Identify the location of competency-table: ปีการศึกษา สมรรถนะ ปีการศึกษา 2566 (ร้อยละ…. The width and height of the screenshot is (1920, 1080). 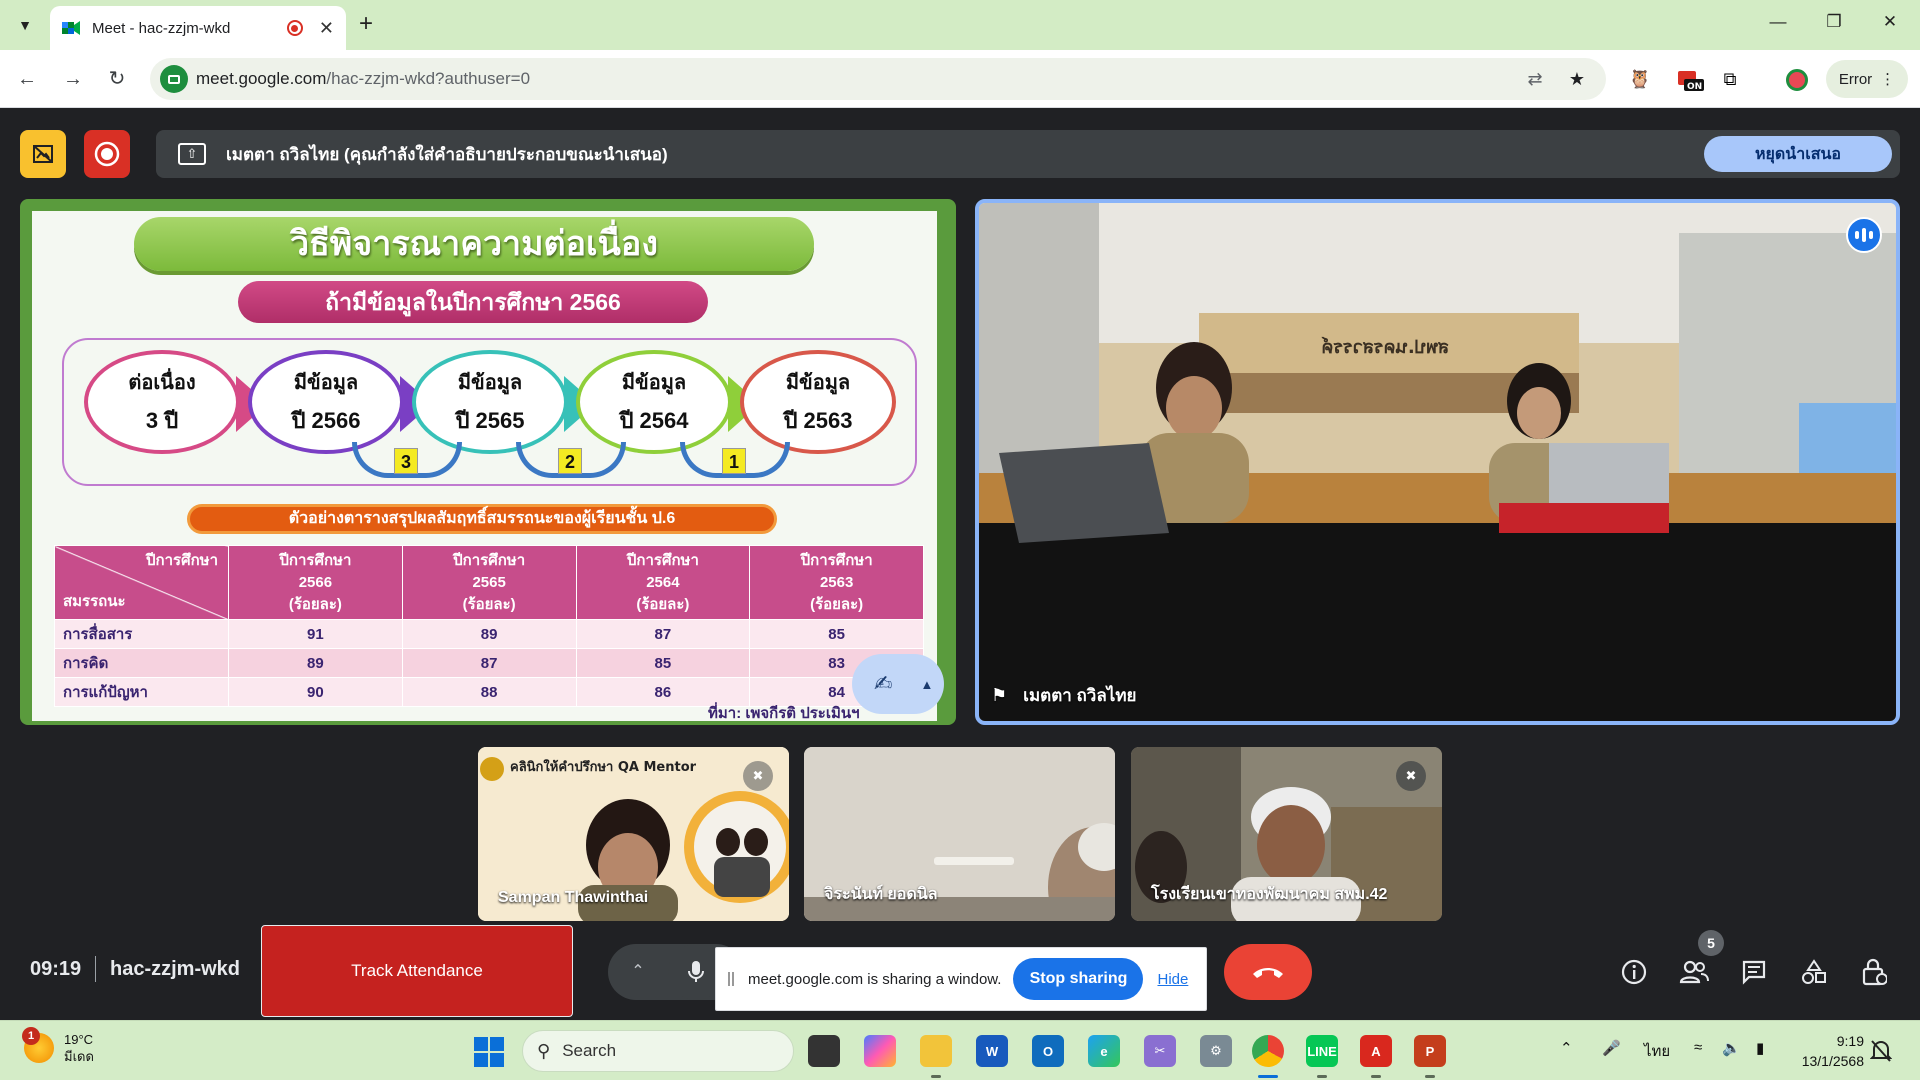
(489, 626).